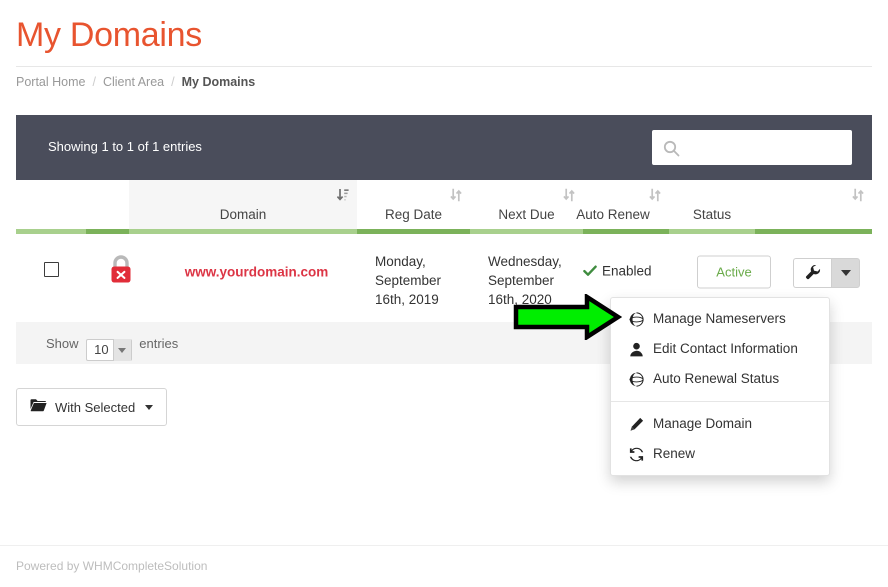 The image size is (888, 587). What do you see at coordinates (767, 147) in the screenshot?
I see `search-input` at bounding box center [767, 147].